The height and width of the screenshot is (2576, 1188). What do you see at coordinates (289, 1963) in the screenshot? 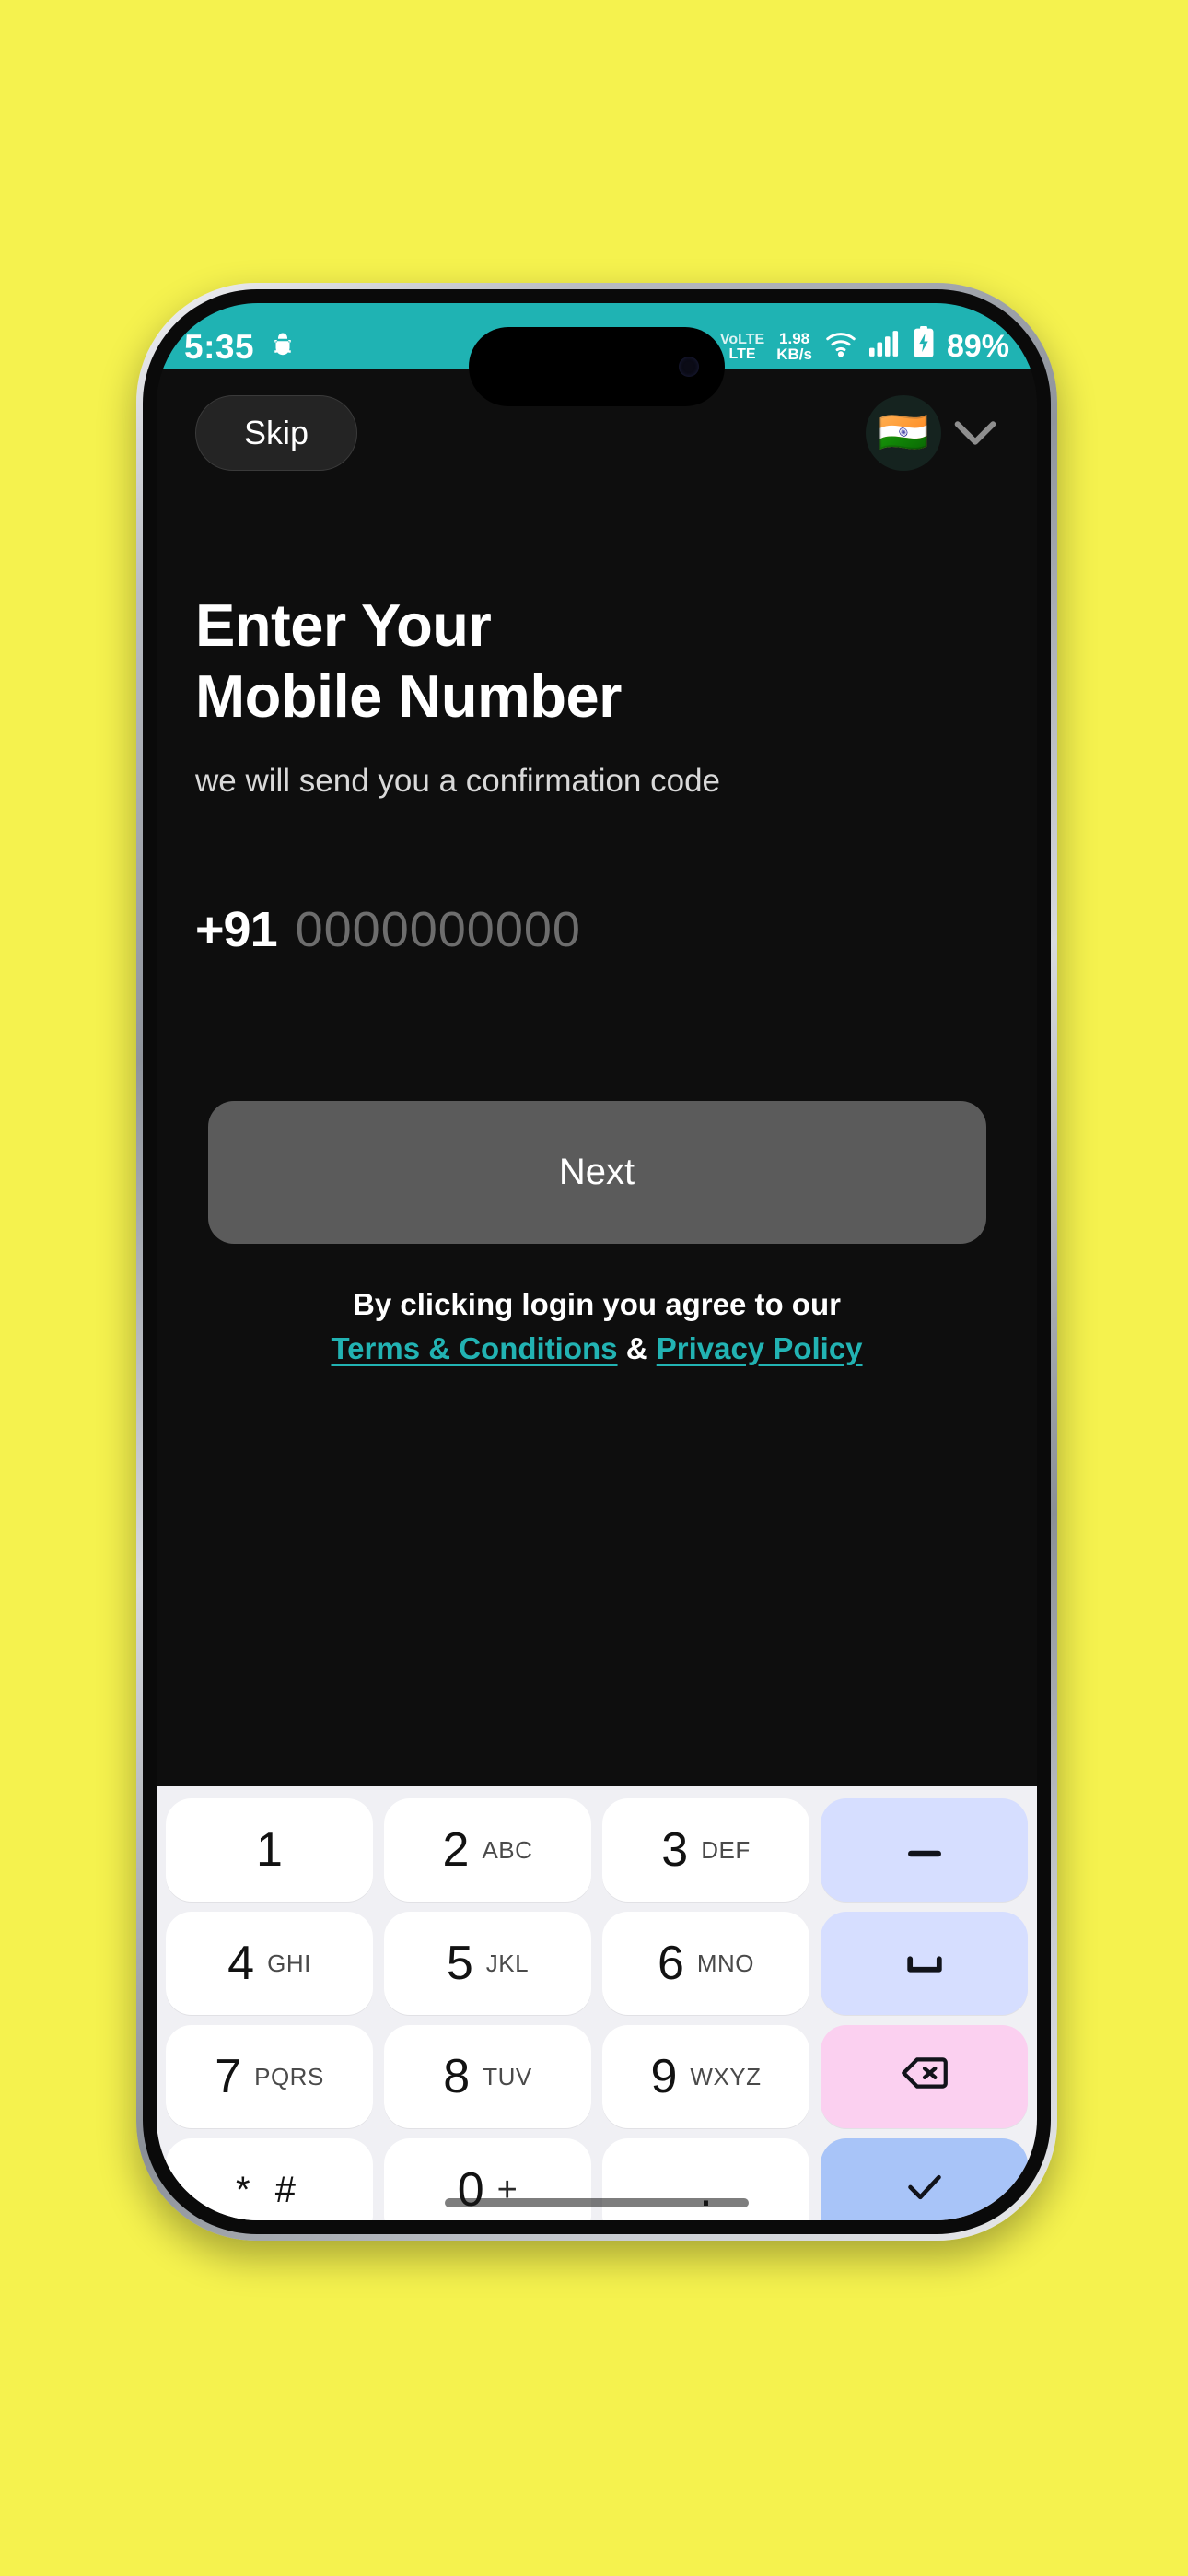
I see `key-letters: GHI` at bounding box center [289, 1963].